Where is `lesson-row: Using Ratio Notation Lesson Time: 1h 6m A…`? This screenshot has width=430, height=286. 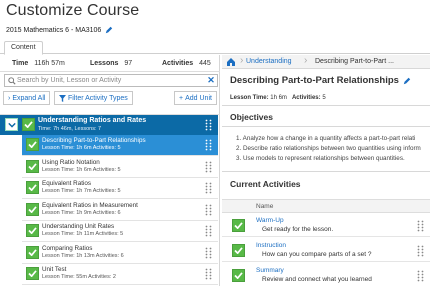
lesson-row: Using Ratio Notation Lesson Time: 1h 6m A… is located at coordinates (120, 167).